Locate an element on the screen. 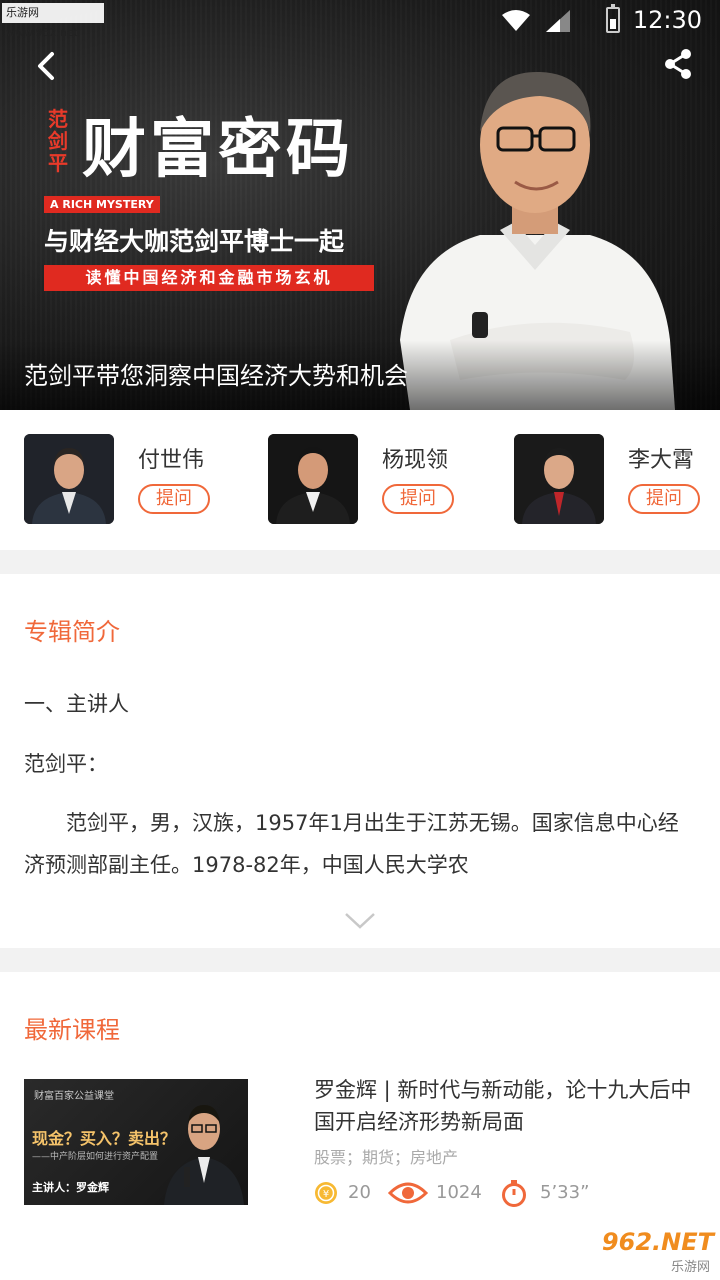  banner-strip: 读懂中国经济和金融市场玄机 is located at coordinates (209, 278).